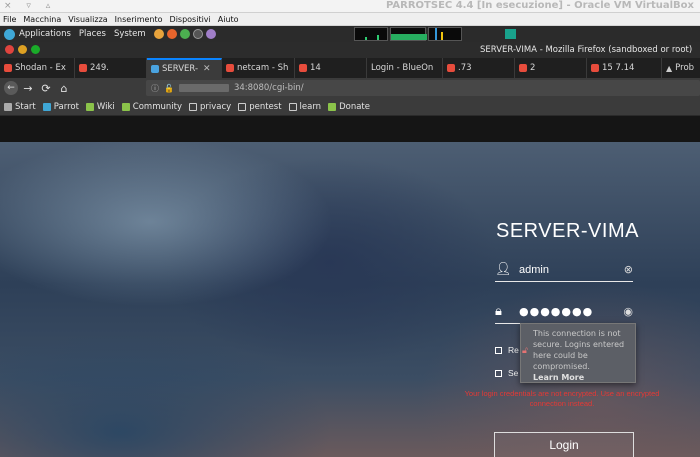  I want to click on page-header-strip, so click(350, 129).